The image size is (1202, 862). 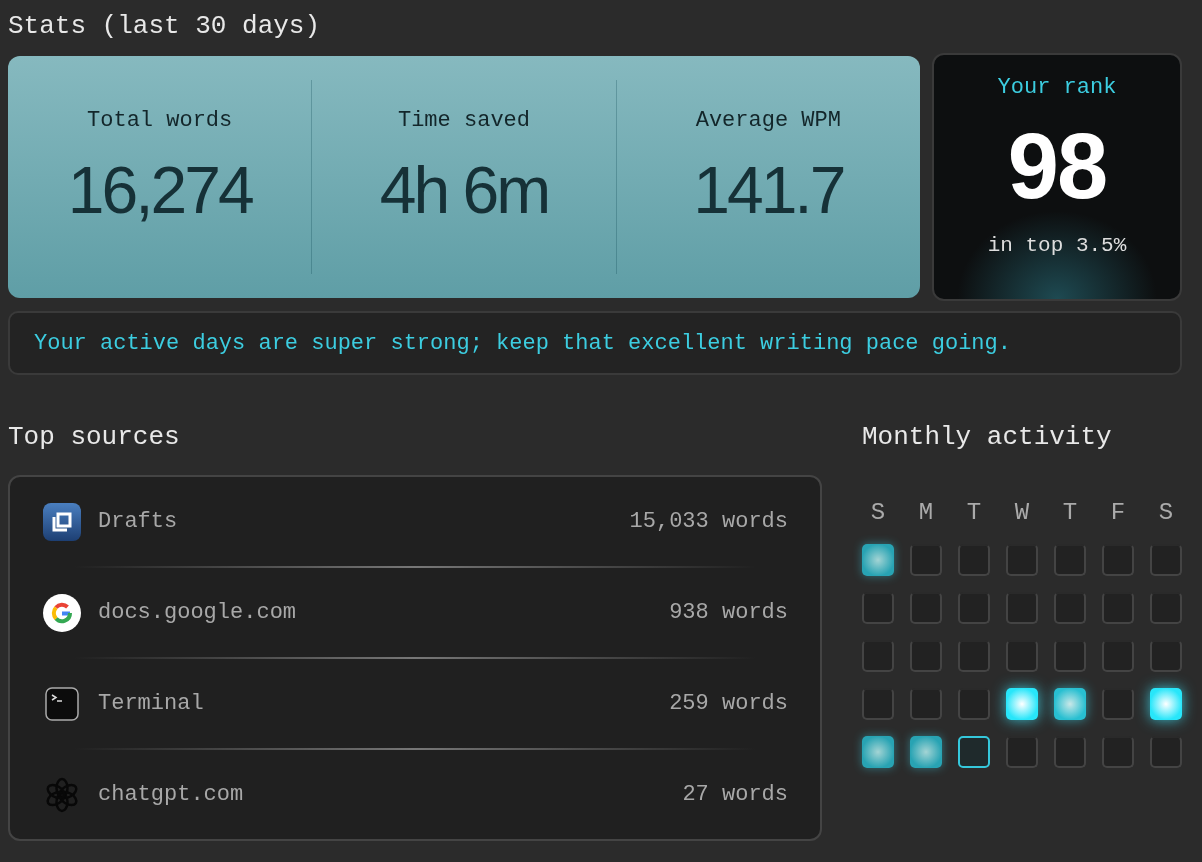 What do you see at coordinates (164, 26) in the screenshot?
I see `page-title: Stats (last 30 days)` at bounding box center [164, 26].